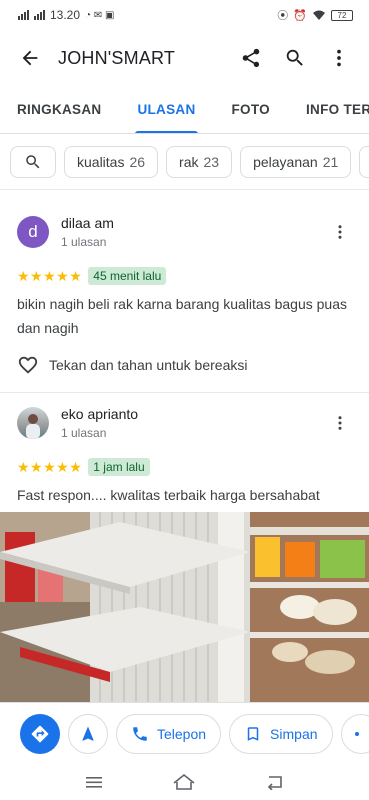 This screenshot has height=800, width=369. Describe the element at coordinates (127, 276) in the screenshot. I see `review-time-badge: 45 menit lalu` at that location.